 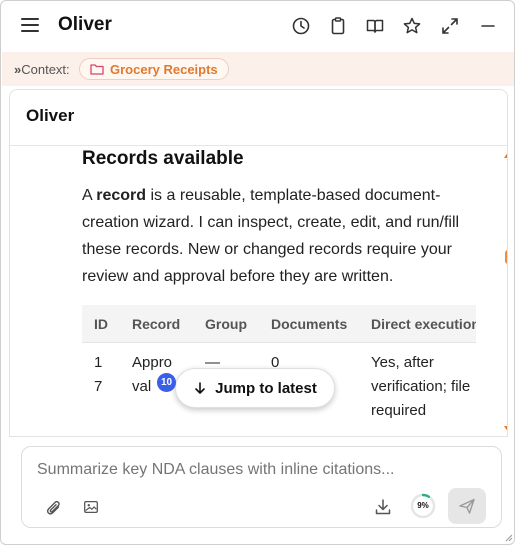 What do you see at coordinates (508, 537) in the screenshot?
I see `resize-grip-icon` at bounding box center [508, 537].